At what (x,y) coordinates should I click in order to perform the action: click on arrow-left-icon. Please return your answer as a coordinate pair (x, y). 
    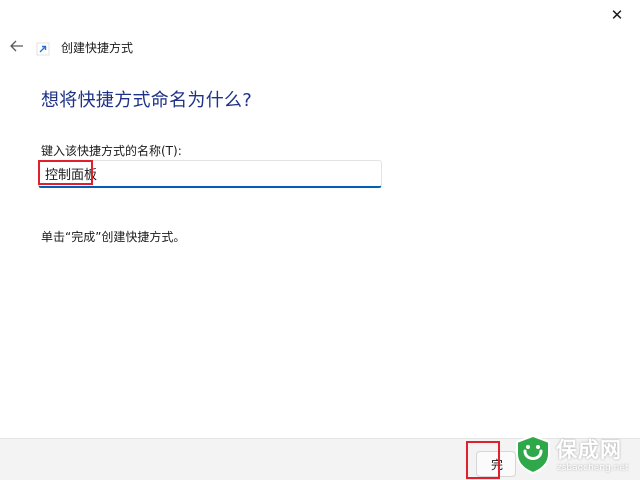
    Looking at the image, I should click on (16, 46).